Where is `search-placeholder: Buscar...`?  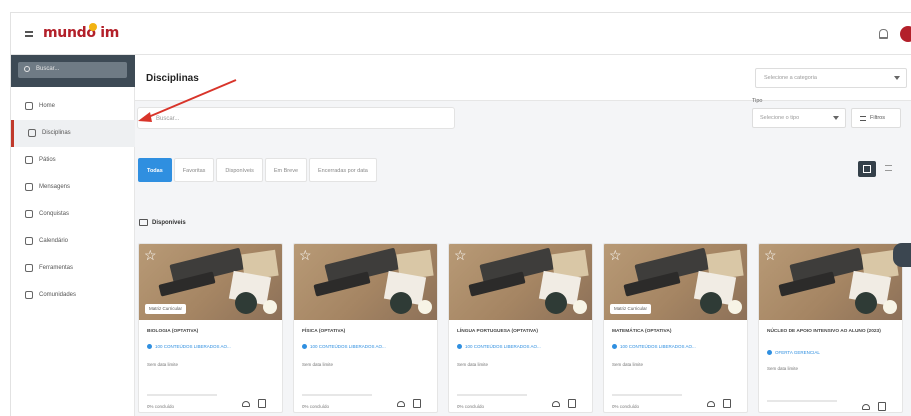
search-placeholder: Buscar... is located at coordinates (168, 119).